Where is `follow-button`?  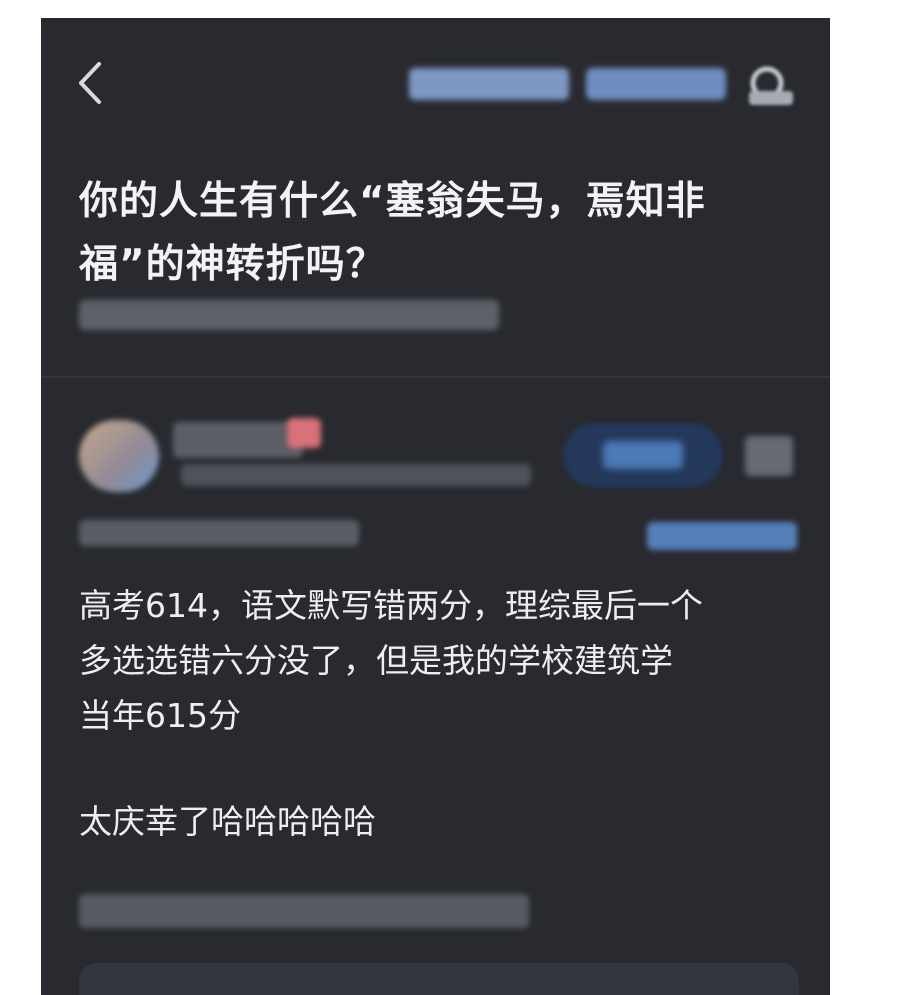 follow-button is located at coordinates (643, 455).